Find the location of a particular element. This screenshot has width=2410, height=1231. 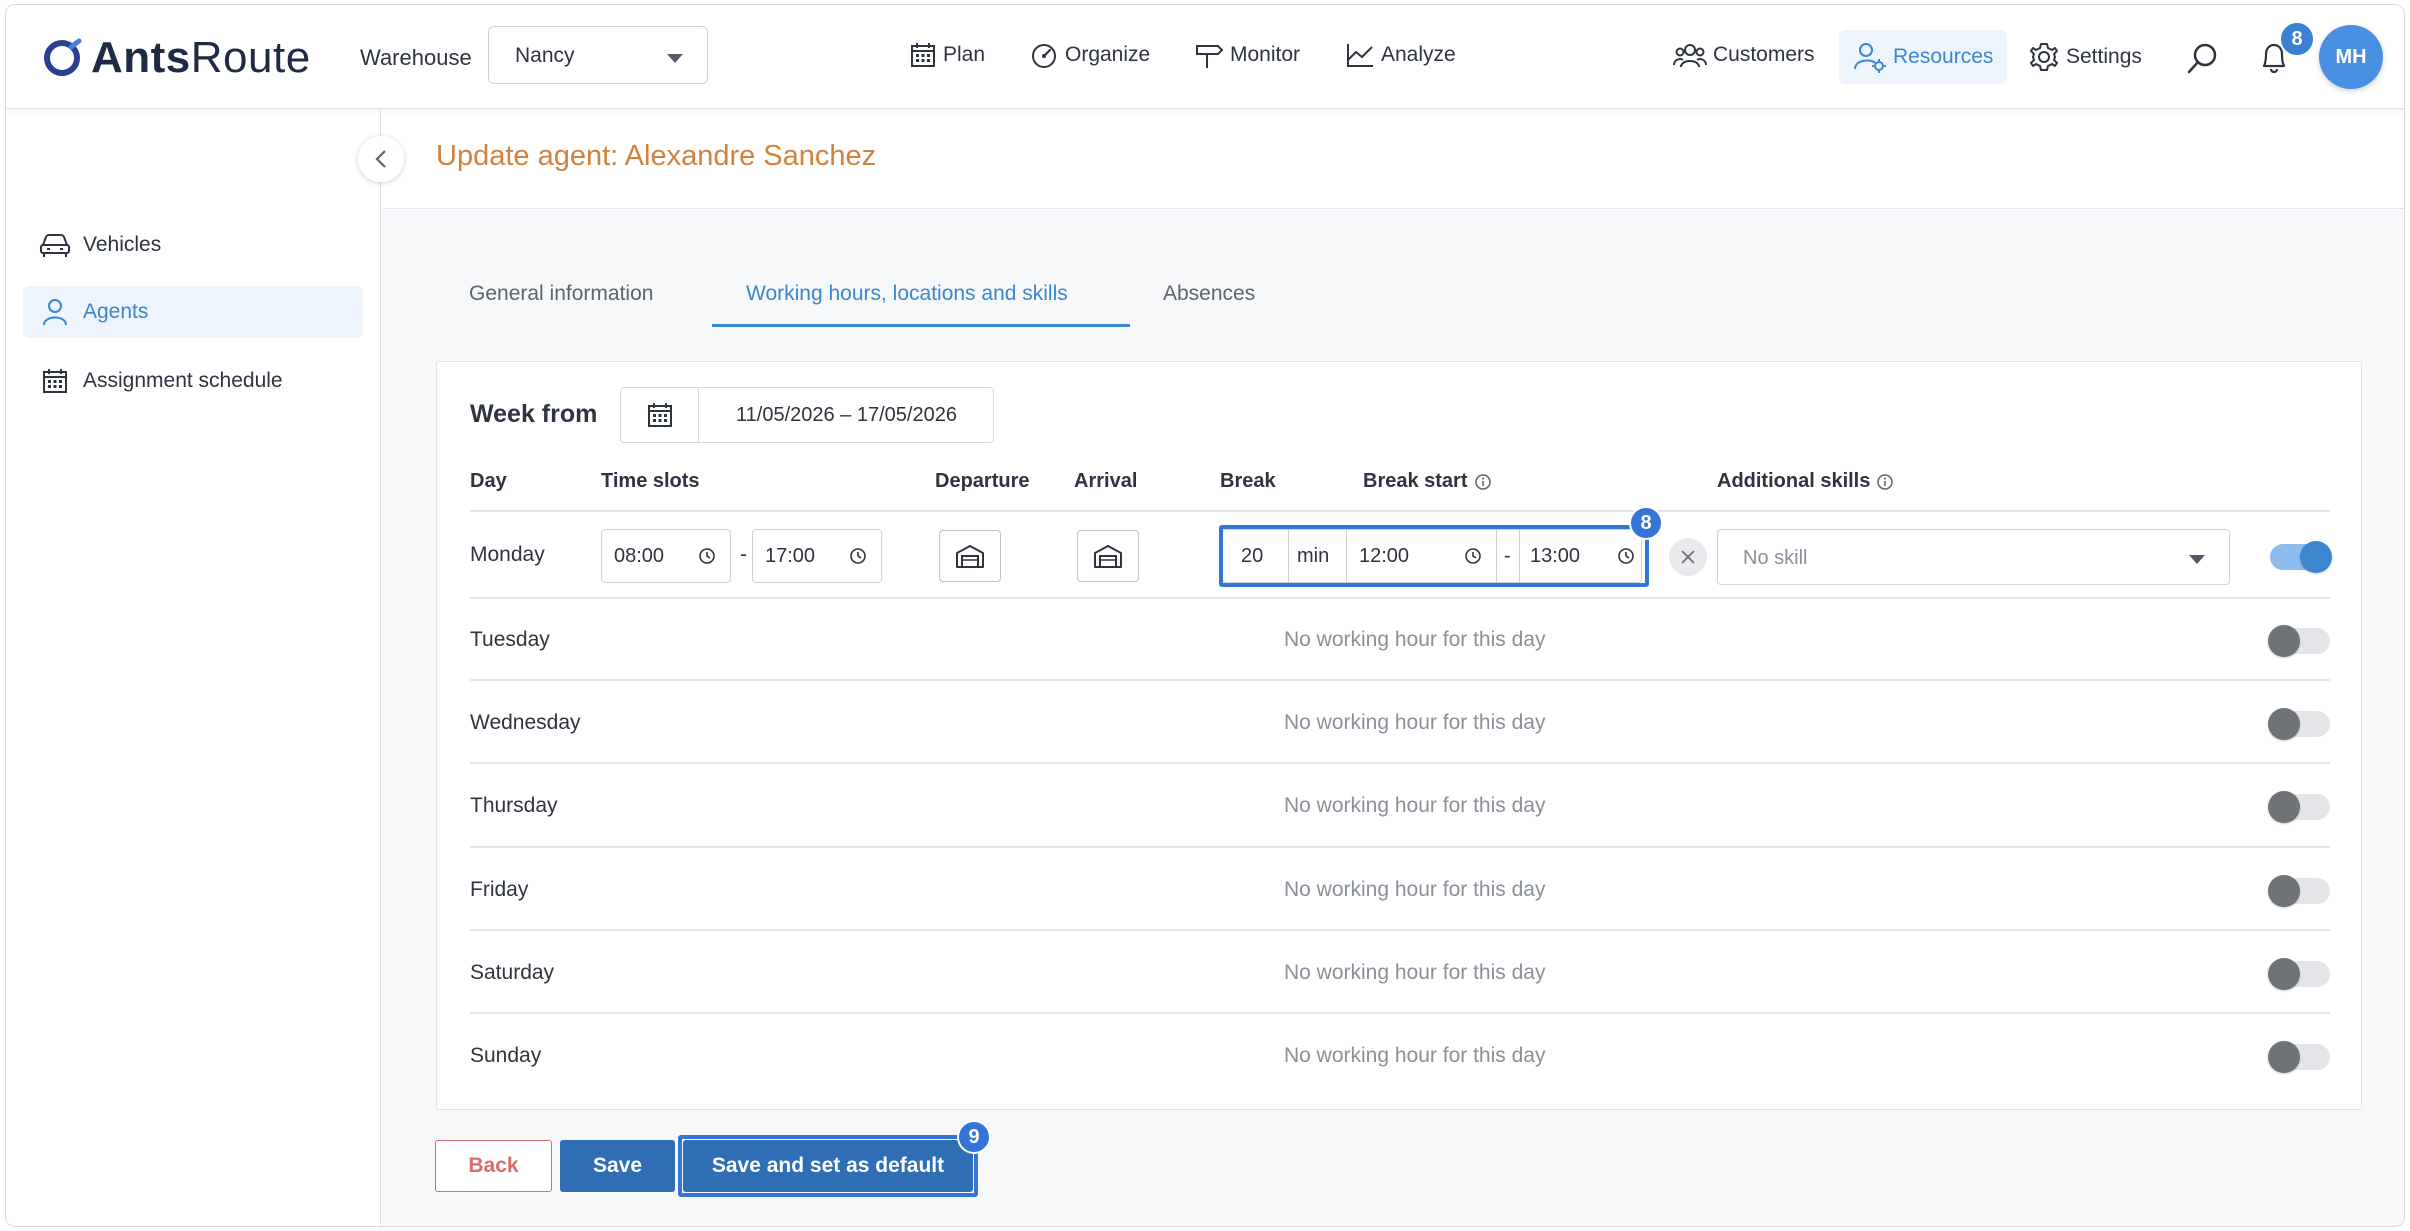

gear-icon is located at coordinates (2044, 57).